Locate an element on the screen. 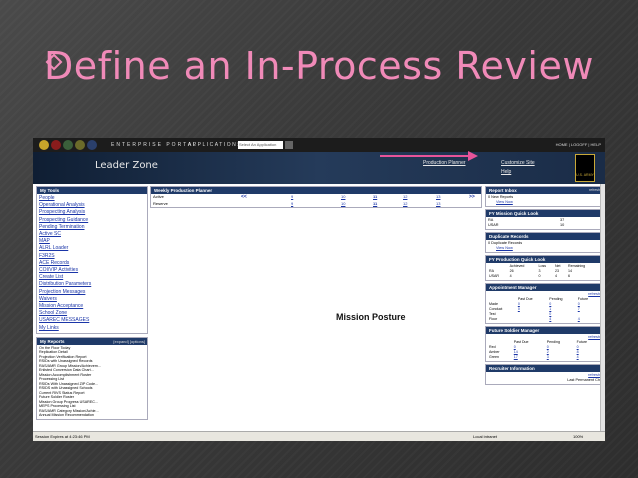 This screenshot has width=638, height=478. enterprise-portal-label: ENTERPRISE PORTAL is located at coordinates (154, 145).